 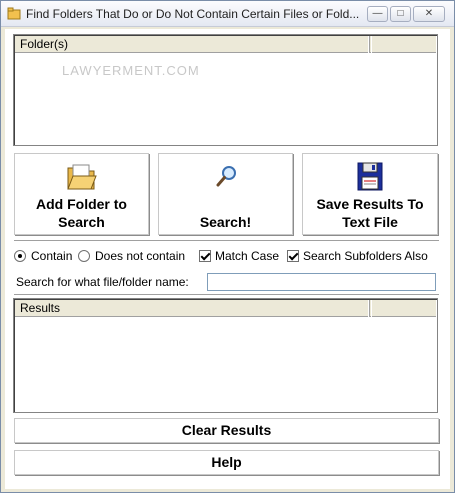 I want to click on folders-column-header: Folder(s), so click(x=192, y=44).